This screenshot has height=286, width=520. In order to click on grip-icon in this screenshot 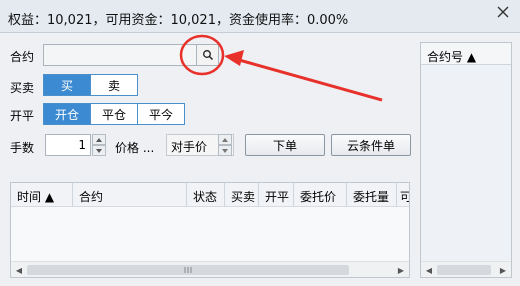, I will do `click(188, 270)`.